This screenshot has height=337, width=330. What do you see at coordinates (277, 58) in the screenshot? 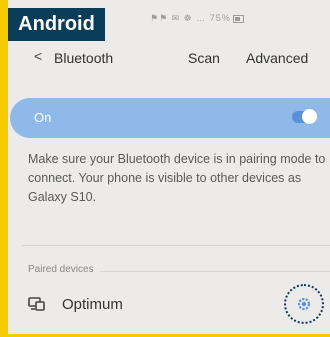
I see `advanced-button: Advanced` at bounding box center [277, 58].